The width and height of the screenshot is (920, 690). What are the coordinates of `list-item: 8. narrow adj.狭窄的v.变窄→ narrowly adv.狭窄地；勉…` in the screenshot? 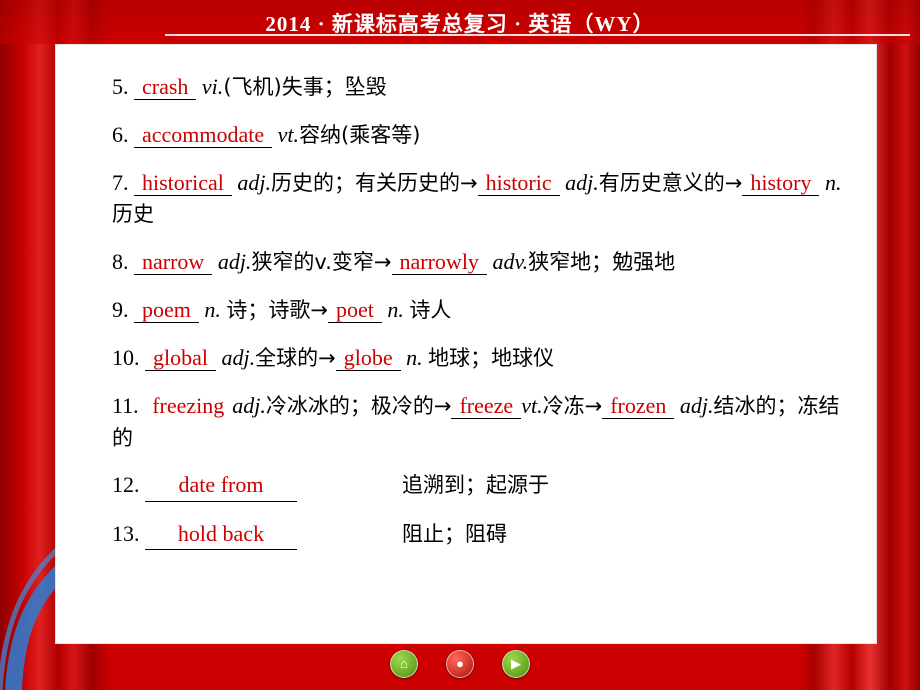 It's located at (466, 262).